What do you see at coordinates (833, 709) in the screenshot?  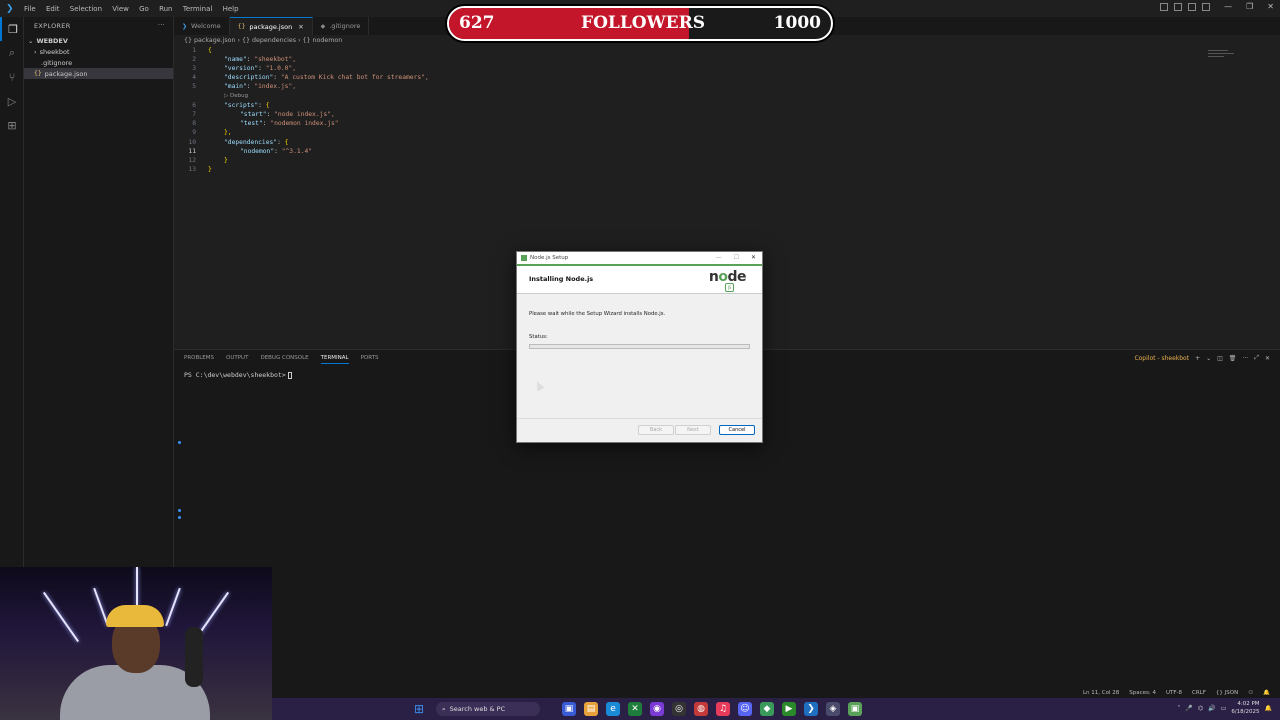 I see `app-icon: ◈` at bounding box center [833, 709].